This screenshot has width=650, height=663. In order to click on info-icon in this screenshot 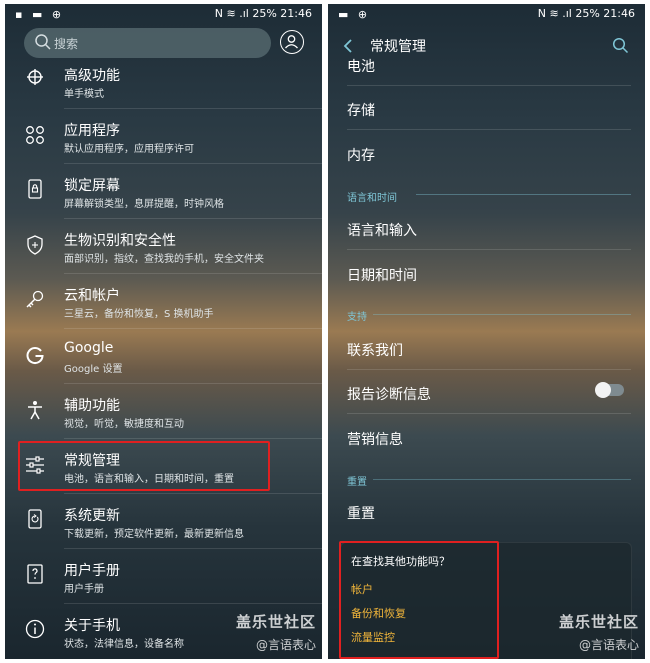, I will do `click(35, 629)`.